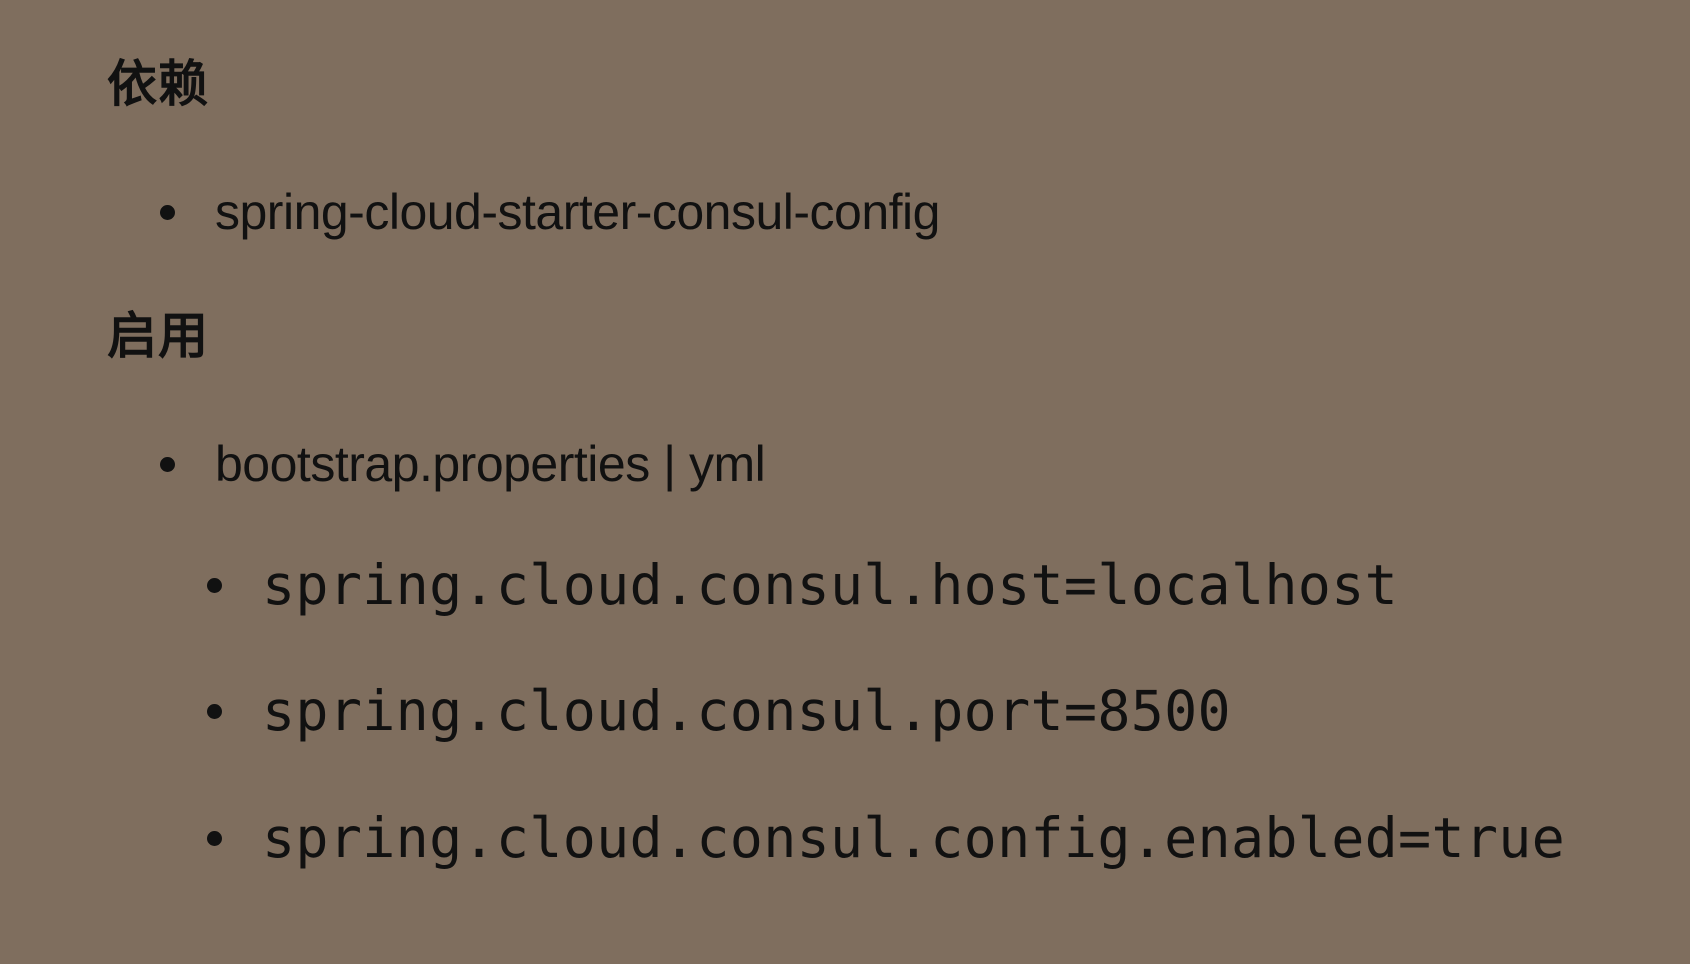 This screenshot has height=964, width=1690. Describe the element at coordinates (914, 838) in the screenshot. I see `property-config-enabled: spring.cloud.consul.config.enabled=true` at that location.